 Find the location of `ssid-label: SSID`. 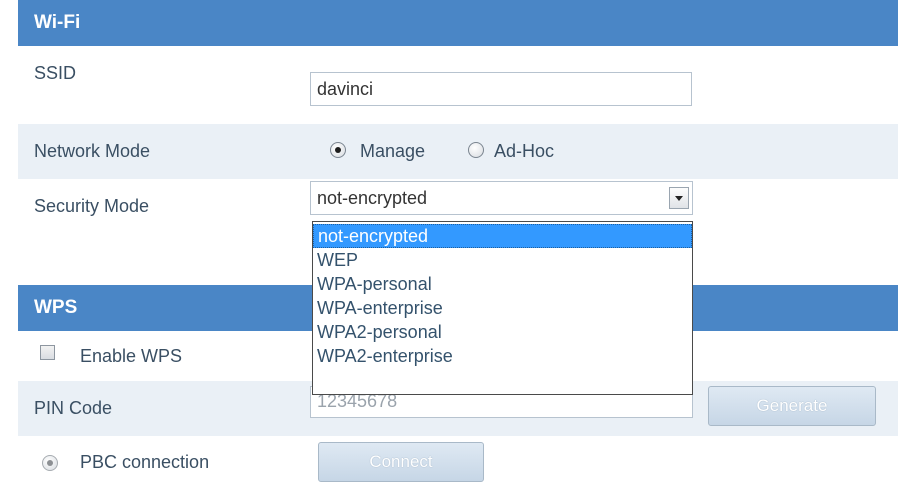

ssid-label: SSID is located at coordinates (55, 73).